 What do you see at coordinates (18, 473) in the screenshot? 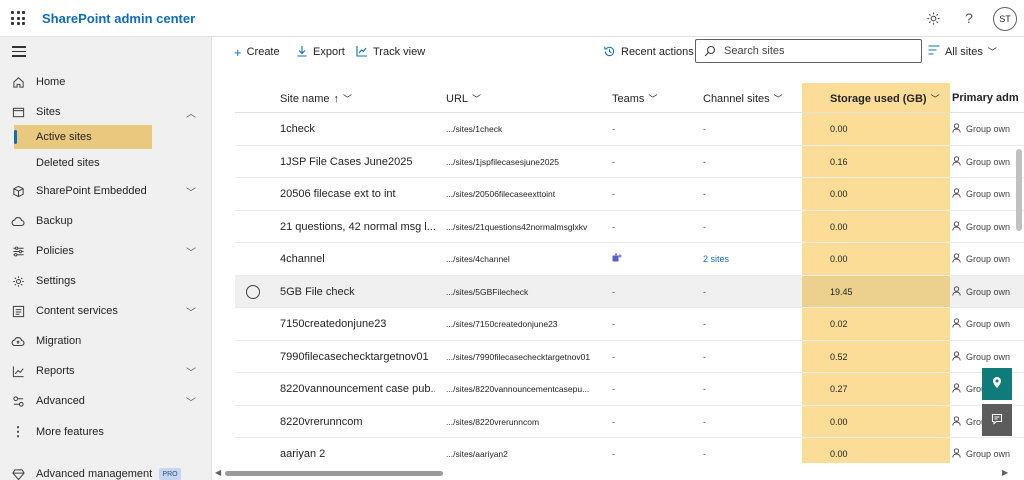
I see `diamond-icon` at bounding box center [18, 473].